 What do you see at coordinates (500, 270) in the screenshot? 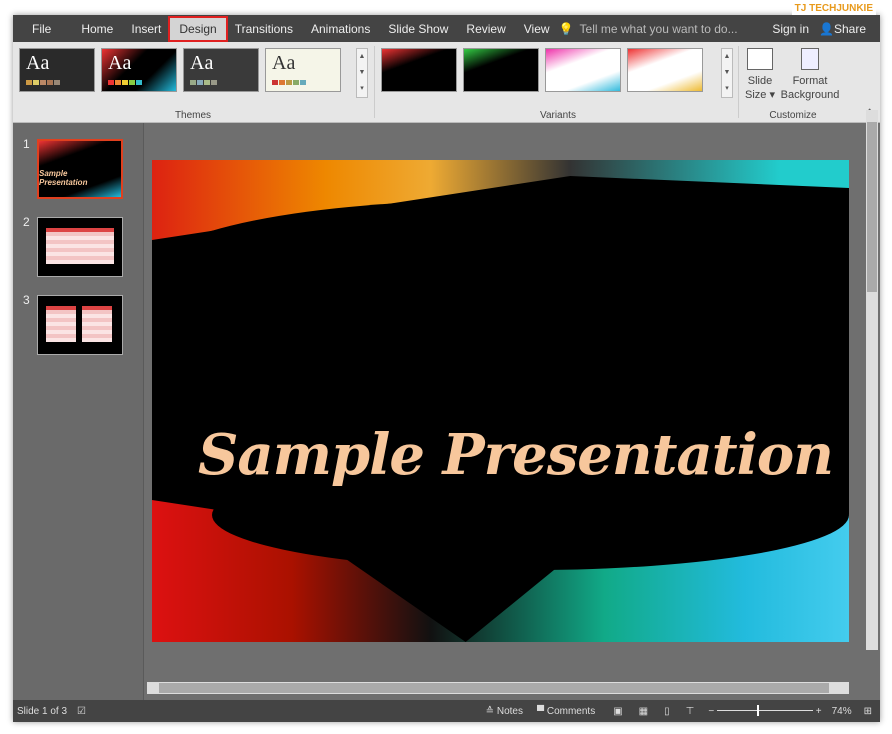
I see `top-black-fill` at bounding box center [500, 270].